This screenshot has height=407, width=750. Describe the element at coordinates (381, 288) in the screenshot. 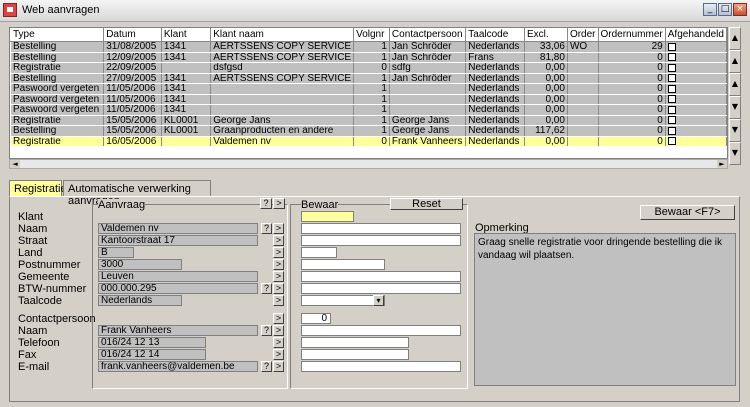

I see `bewaar-btw-input` at that location.